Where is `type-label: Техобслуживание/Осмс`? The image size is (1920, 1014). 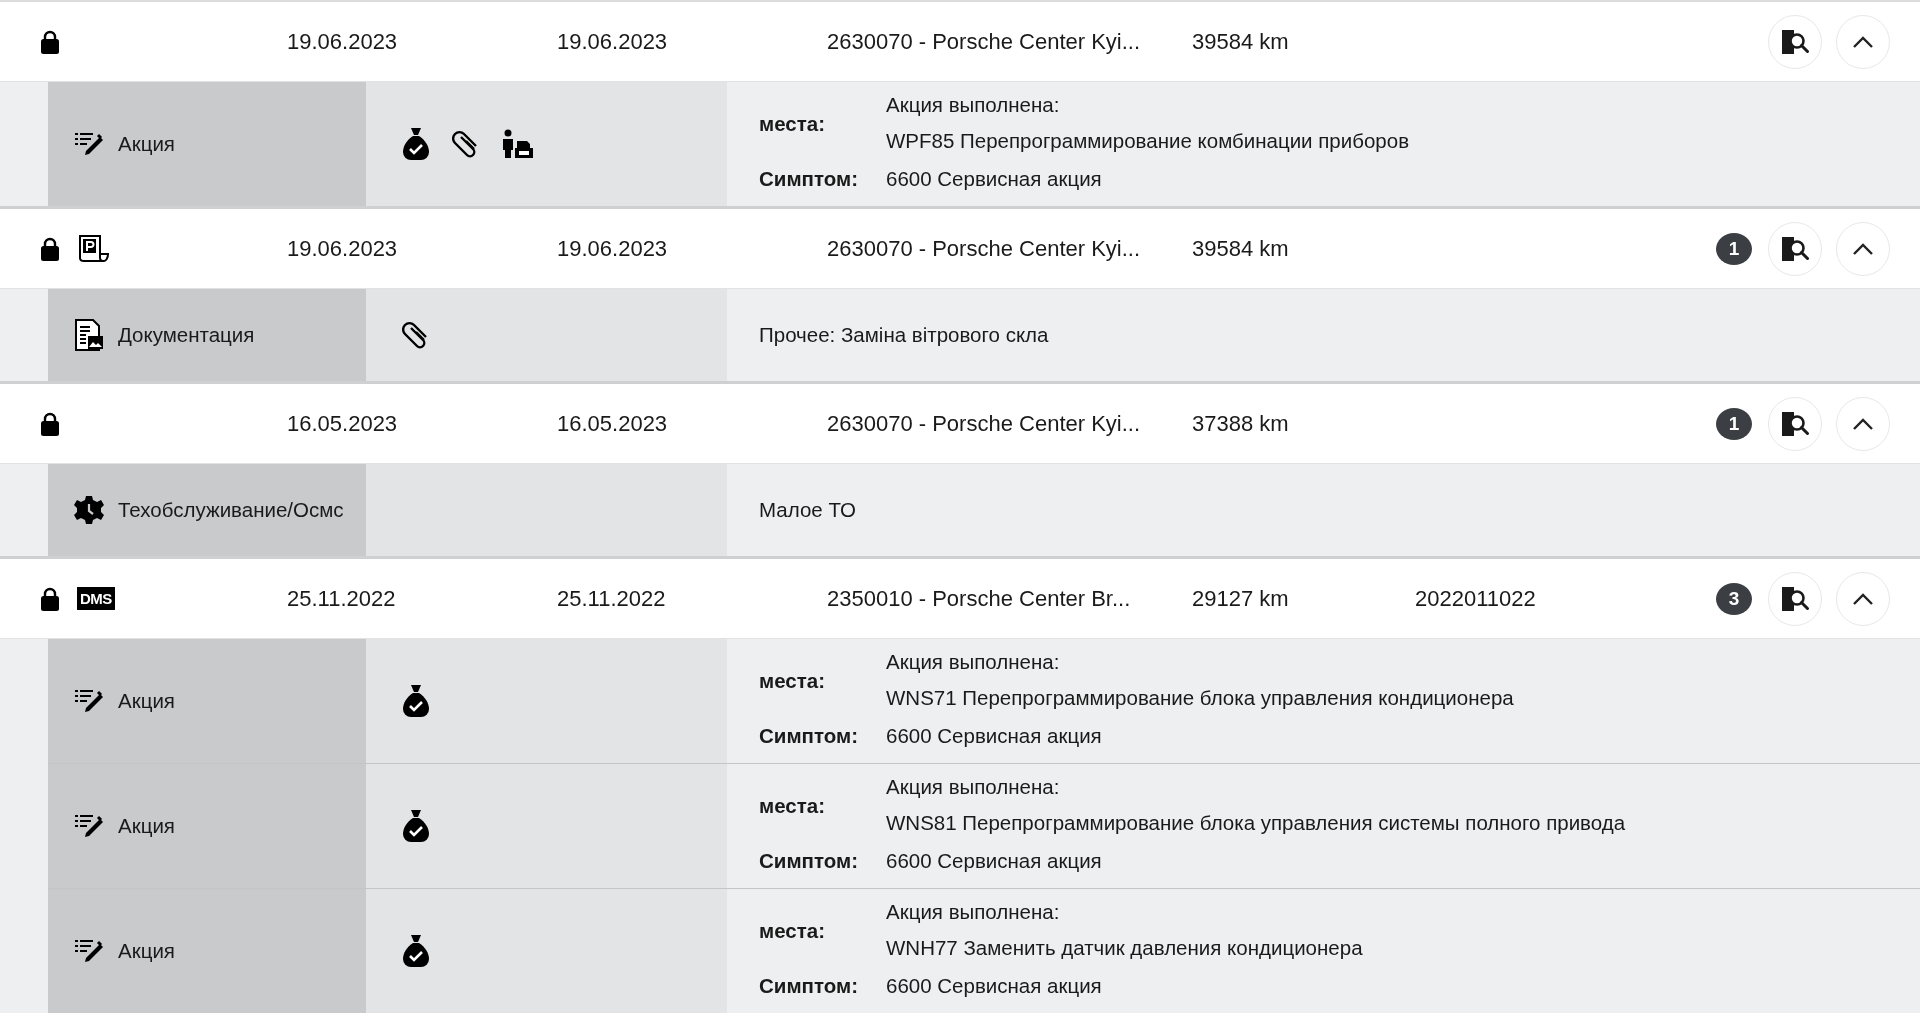
type-label: Техобслуживание/Осмс is located at coordinates (231, 510).